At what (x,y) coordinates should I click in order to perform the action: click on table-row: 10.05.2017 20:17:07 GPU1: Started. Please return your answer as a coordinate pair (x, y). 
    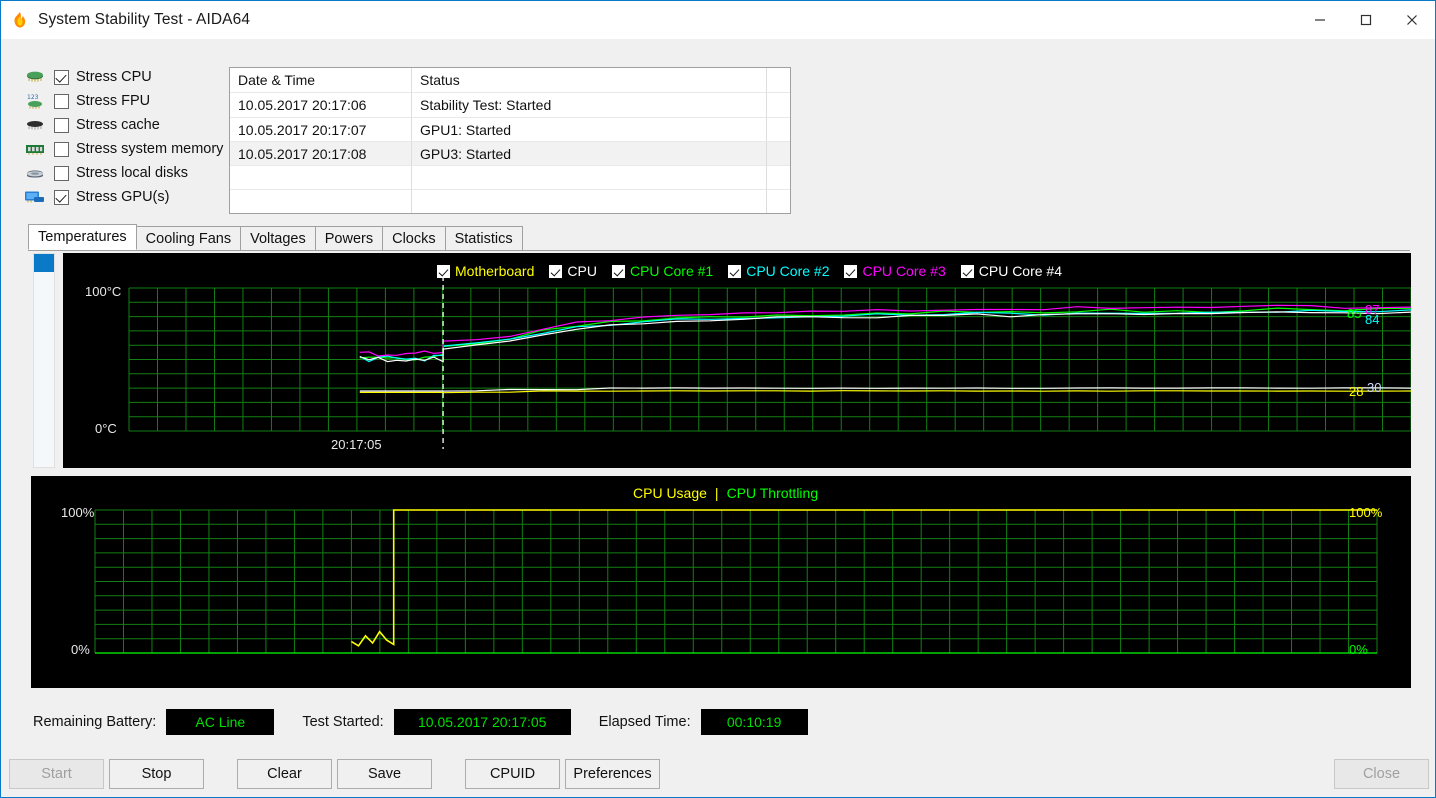
    Looking at the image, I should click on (510, 128).